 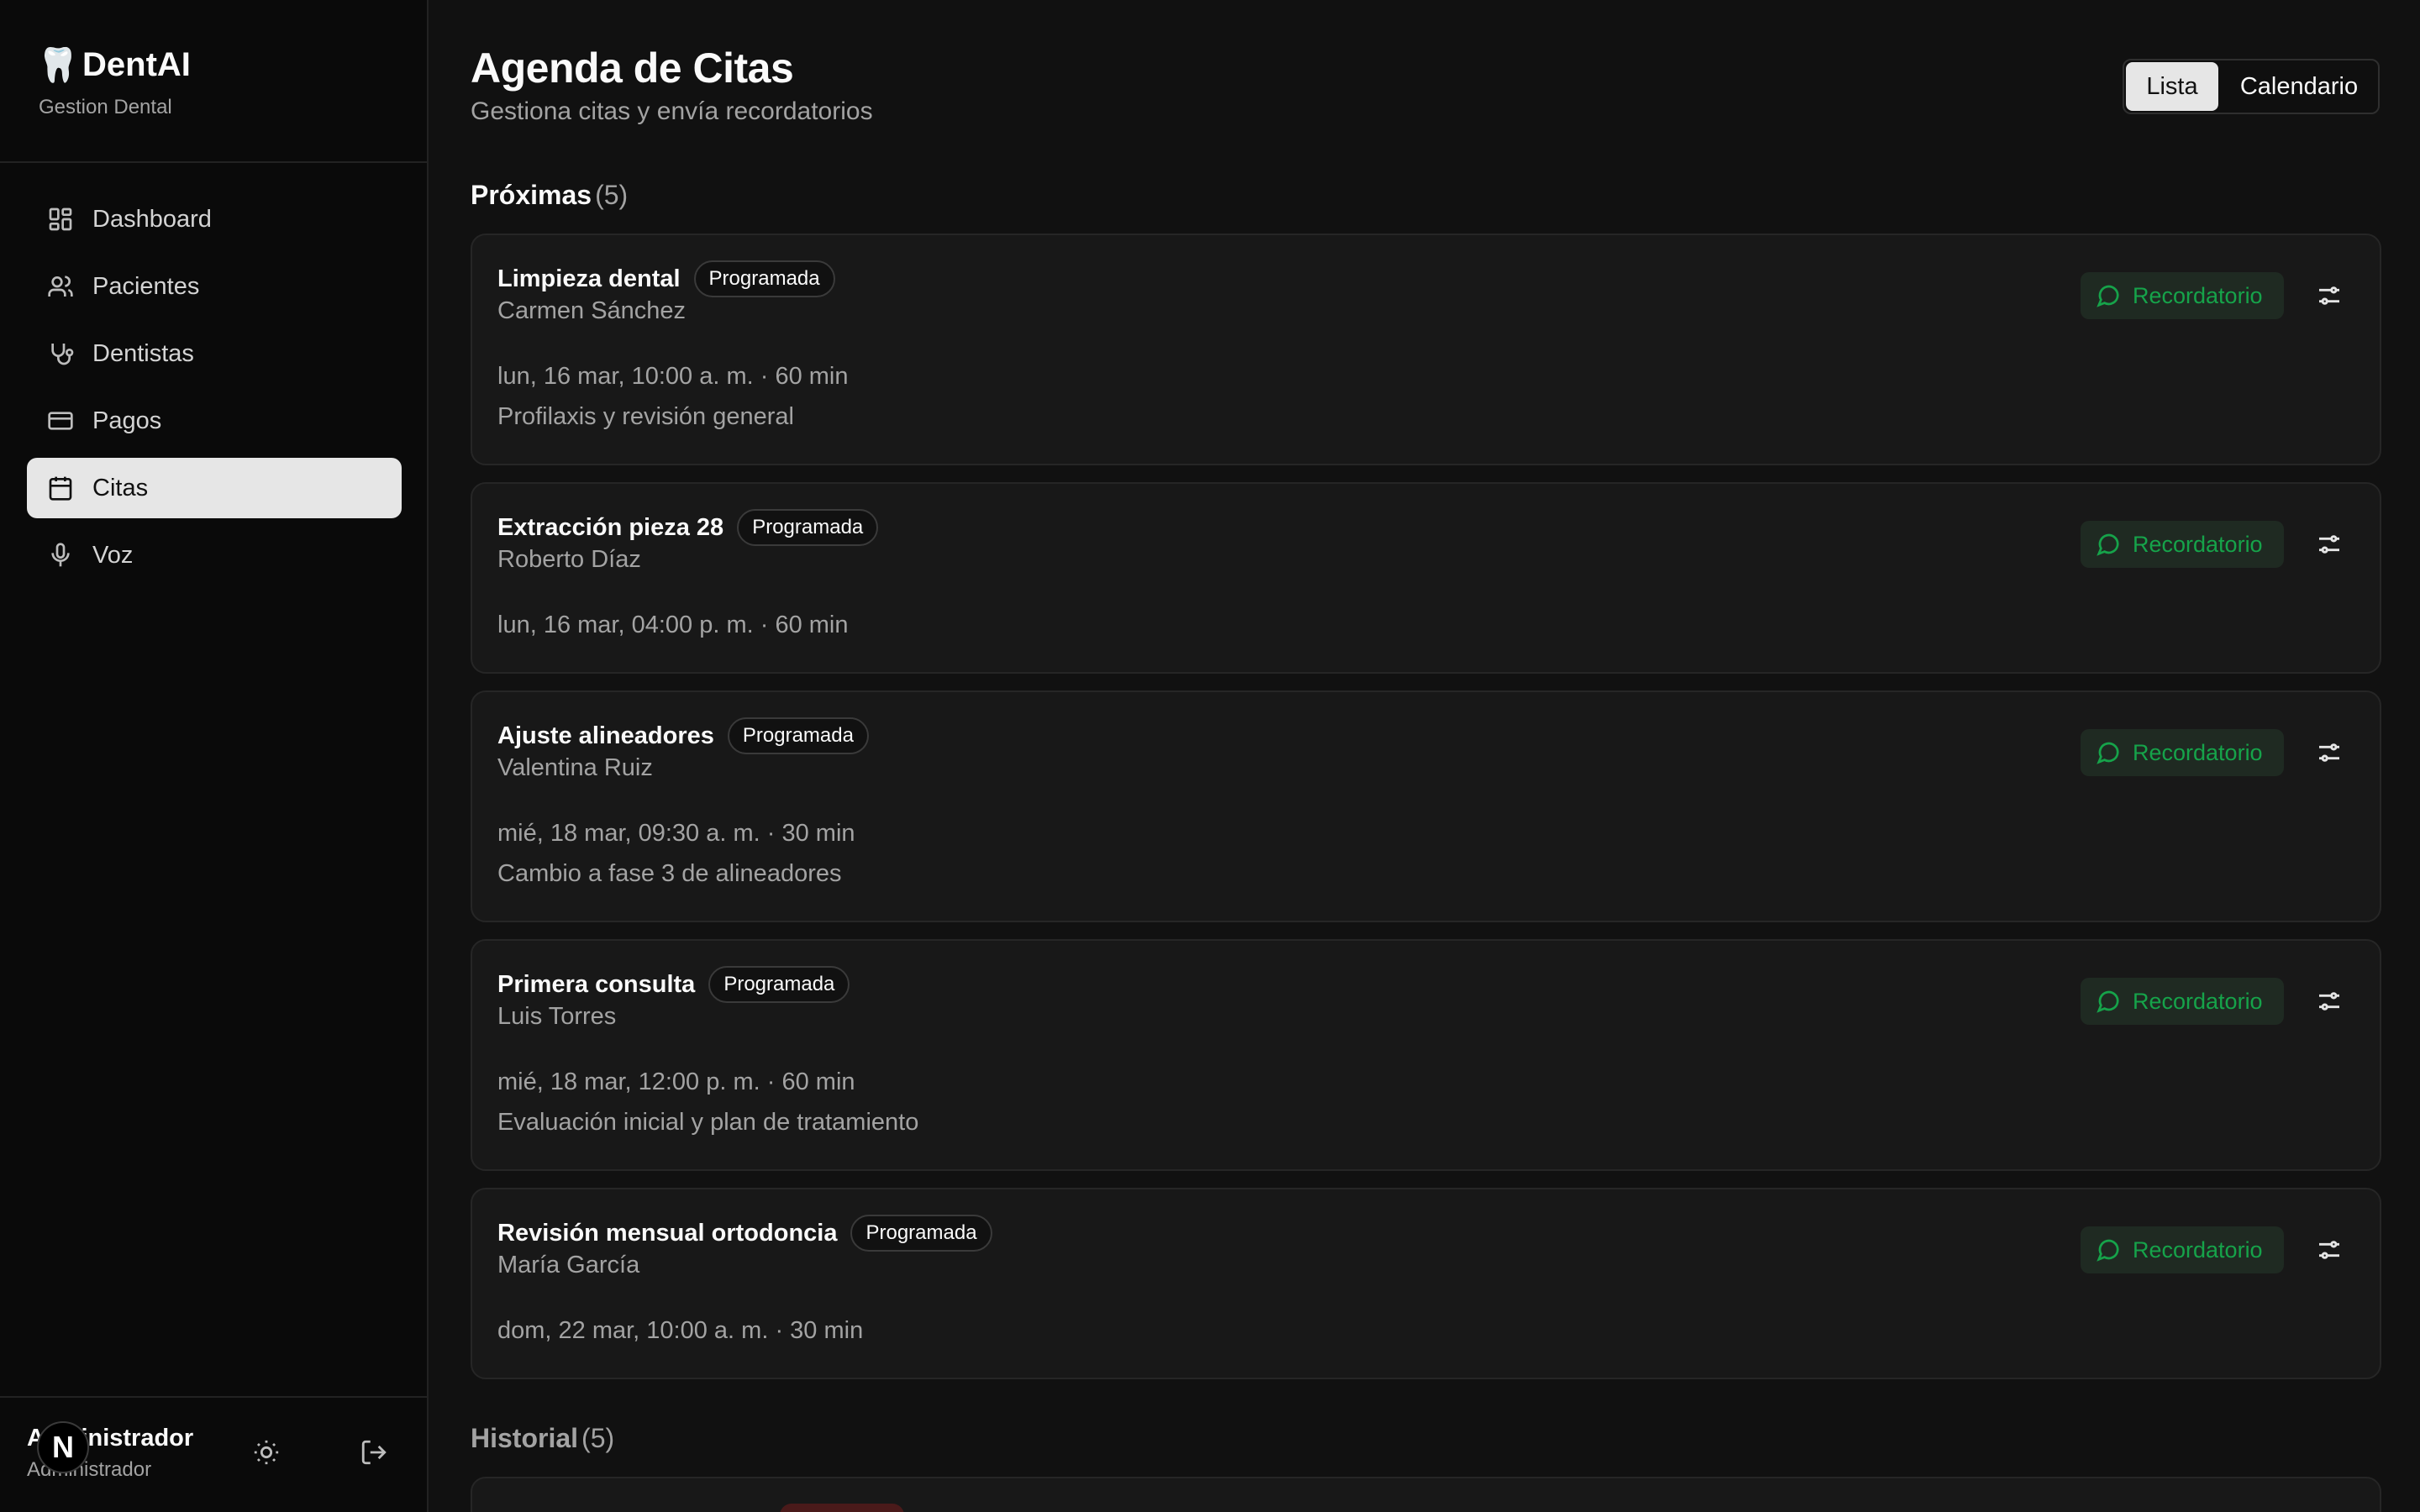 I want to click on appointment-title-row: Revisión mensual ortodoncia Programada, so click(x=744, y=1233).